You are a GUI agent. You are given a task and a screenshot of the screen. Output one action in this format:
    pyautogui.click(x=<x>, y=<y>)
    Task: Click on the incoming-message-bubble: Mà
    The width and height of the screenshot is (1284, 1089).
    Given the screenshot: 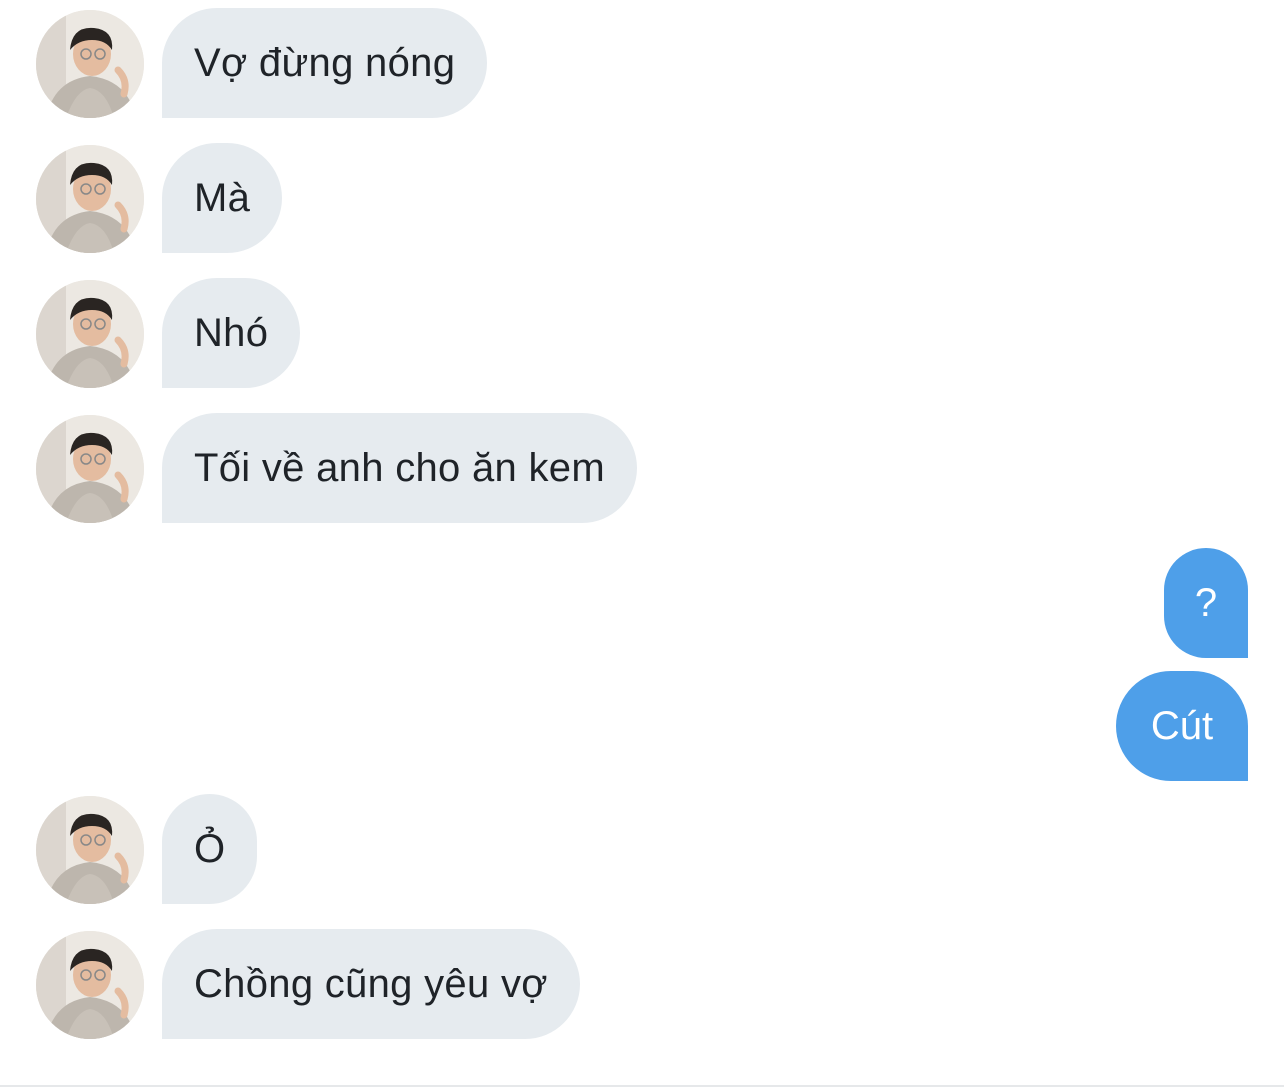 What is the action you would take?
    pyautogui.click(x=222, y=198)
    